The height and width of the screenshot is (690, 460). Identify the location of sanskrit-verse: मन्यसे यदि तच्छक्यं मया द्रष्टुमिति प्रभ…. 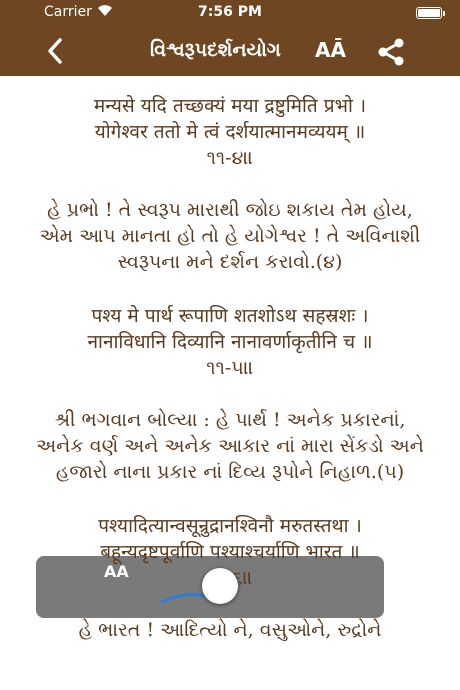
(230, 132).